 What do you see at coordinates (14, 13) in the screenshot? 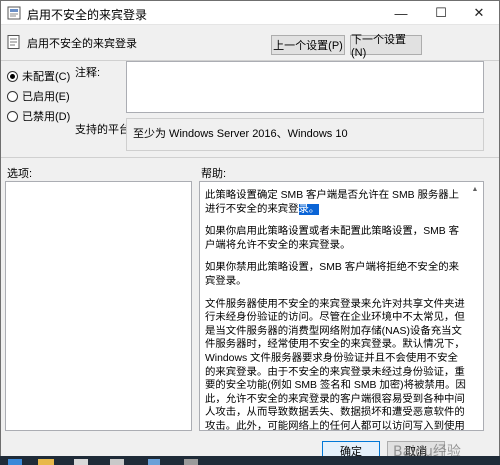
I see `policy-app-icon` at bounding box center [14, 13].